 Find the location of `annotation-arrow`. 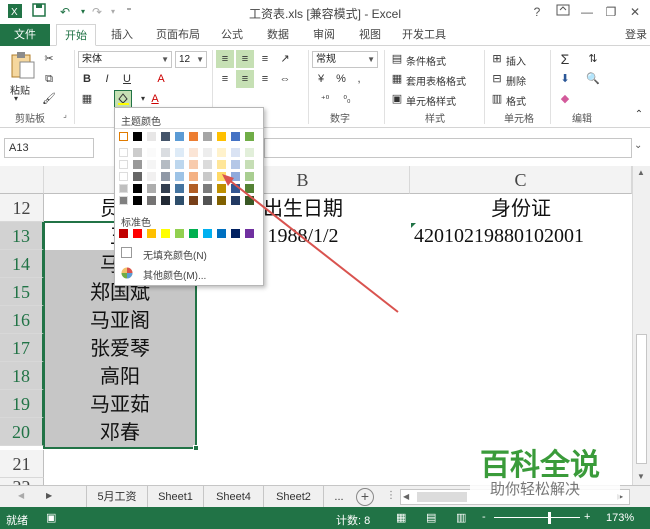

annotation-arrow is located at coordinates (310, 243).